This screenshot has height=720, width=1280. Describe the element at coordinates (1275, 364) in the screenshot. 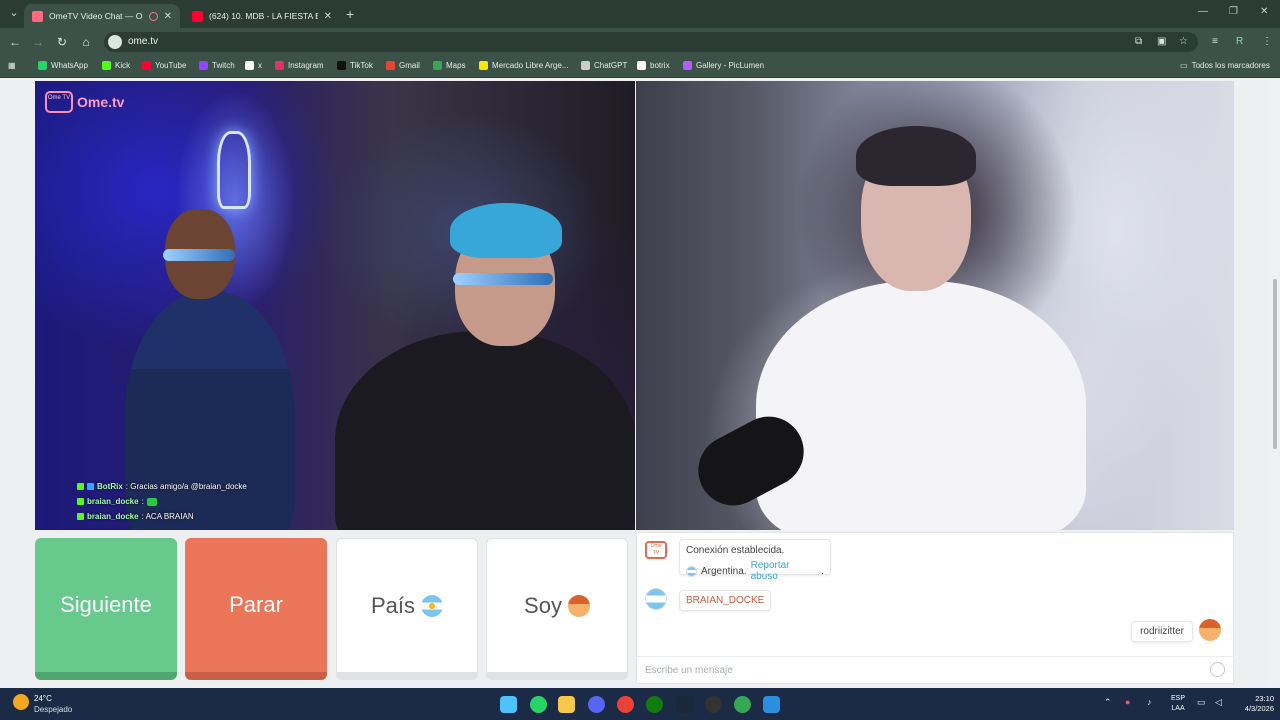

I see `scrollbar-thumb` at that location.